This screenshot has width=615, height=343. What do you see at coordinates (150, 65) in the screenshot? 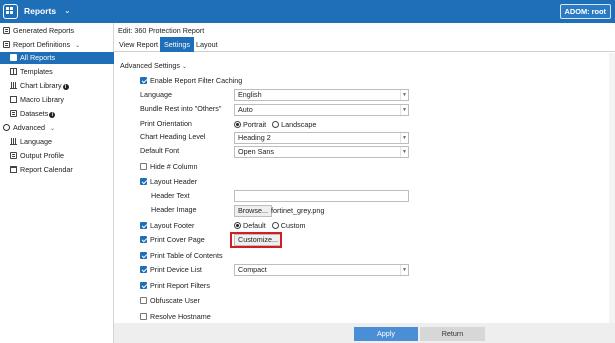
I see `section-title: Advanced Settings` at bounding box center [150, 65].